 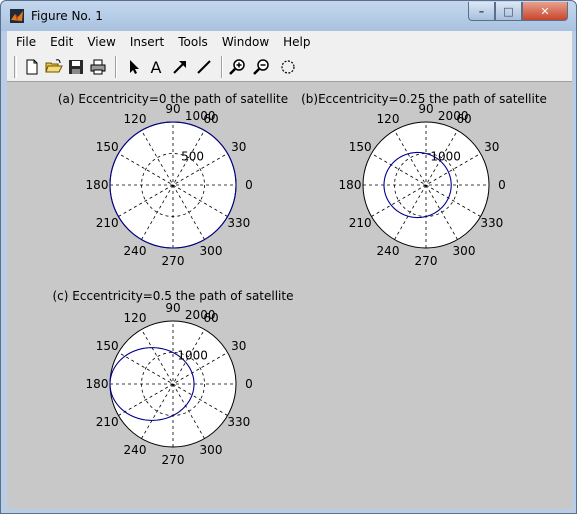 What do you see at coordinates (238, 67) in the screenshot?
I see `zoom-in-icon` at bounding box center [238, 67].